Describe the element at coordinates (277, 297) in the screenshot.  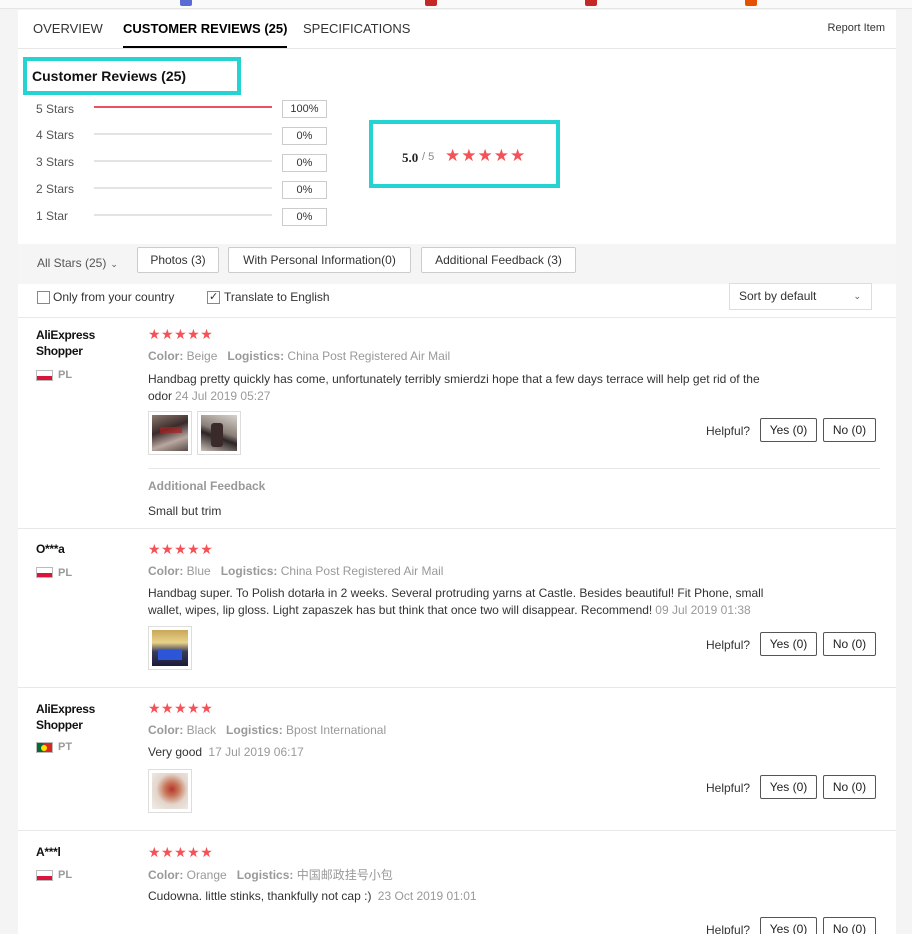
I see `translate-label: Translate to English` at that location.